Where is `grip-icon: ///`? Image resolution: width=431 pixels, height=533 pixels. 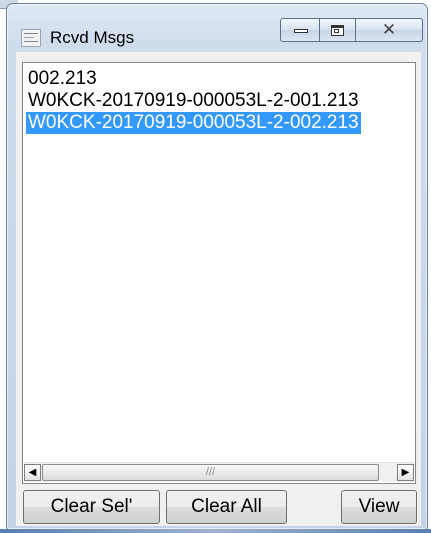 grip-icon: /// is located at coordinates (210, 472).